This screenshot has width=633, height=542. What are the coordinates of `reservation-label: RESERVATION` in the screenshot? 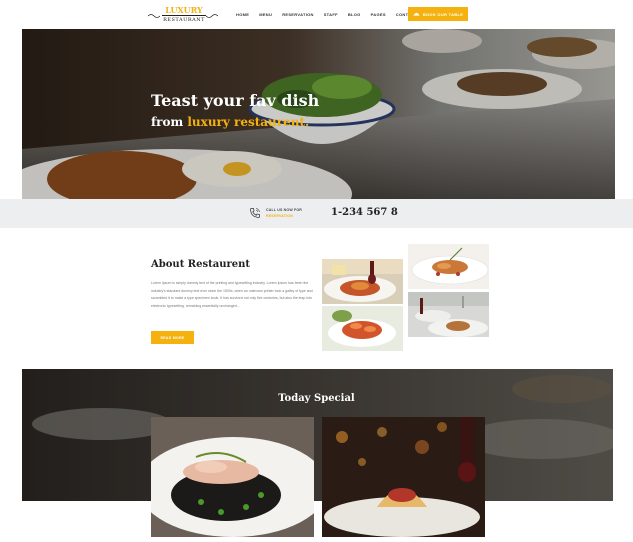 It's located at (279, 216).